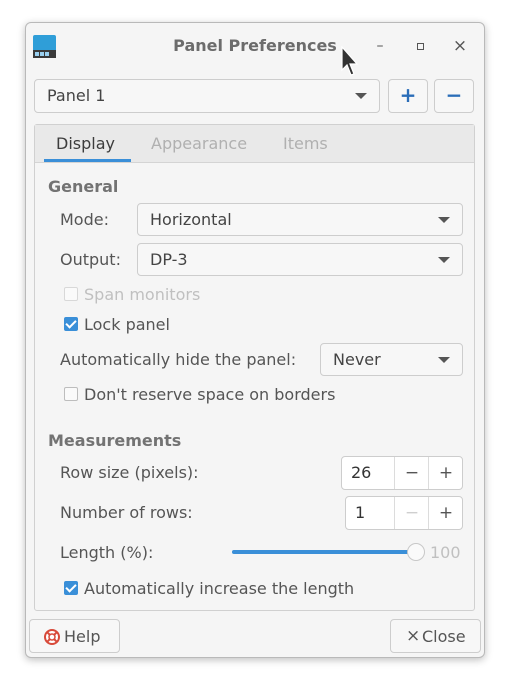  I want to click on mode-label: Mode:, so click(84, 219).